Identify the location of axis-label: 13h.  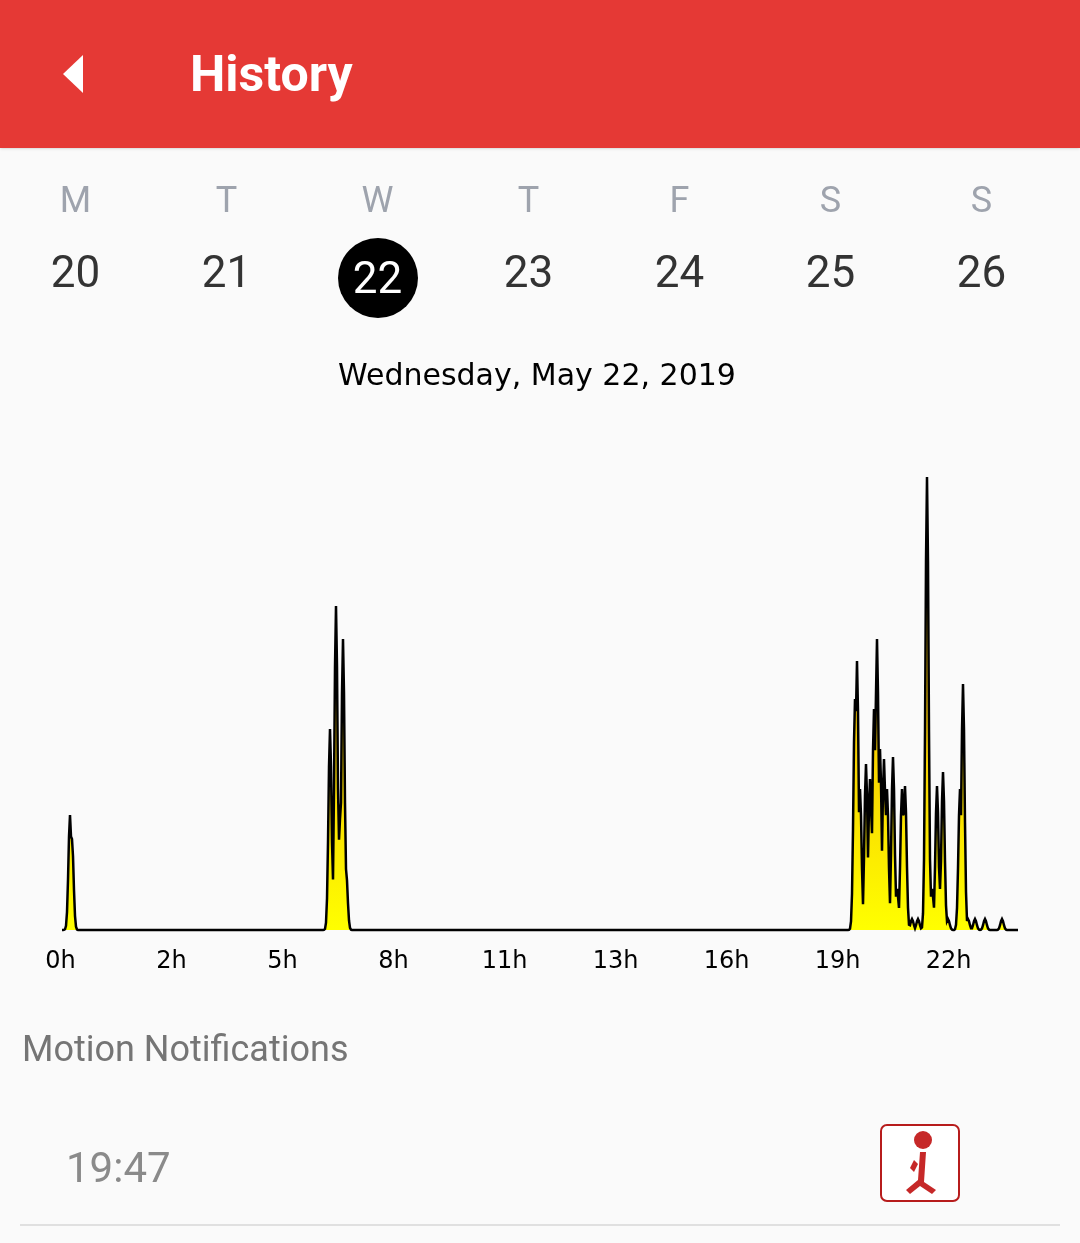
(615, 960).